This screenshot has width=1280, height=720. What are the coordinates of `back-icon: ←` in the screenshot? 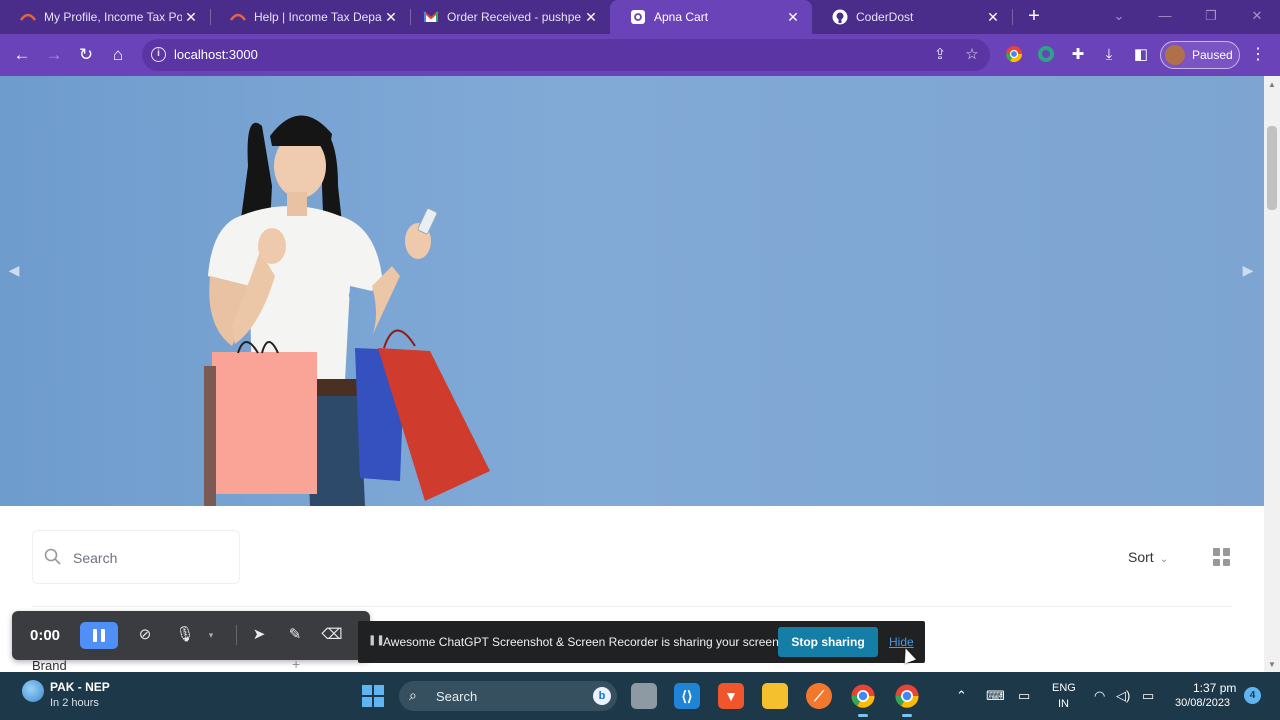 It's located at (22, 55).